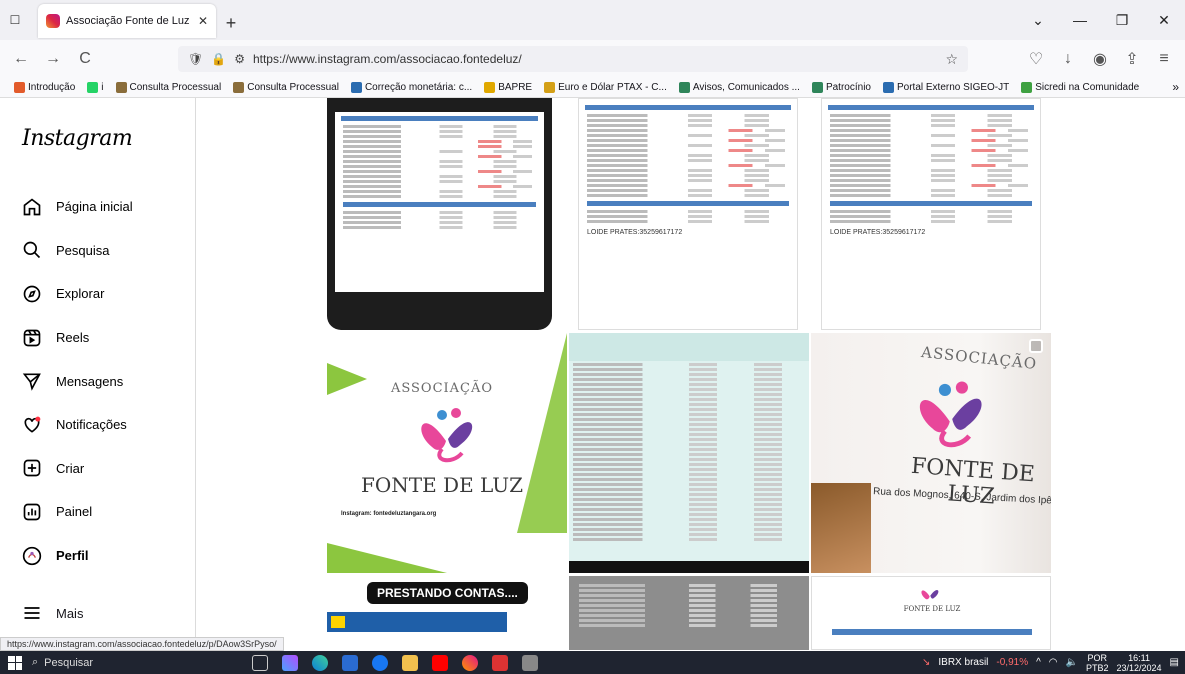  I want to click on home-icon, so click(32, 207).